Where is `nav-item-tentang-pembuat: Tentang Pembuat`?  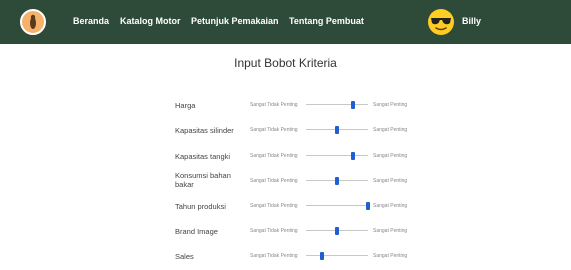
nav-item-tentang-pembuat: Tentang Pembuat is located at coordinates (326, 21).